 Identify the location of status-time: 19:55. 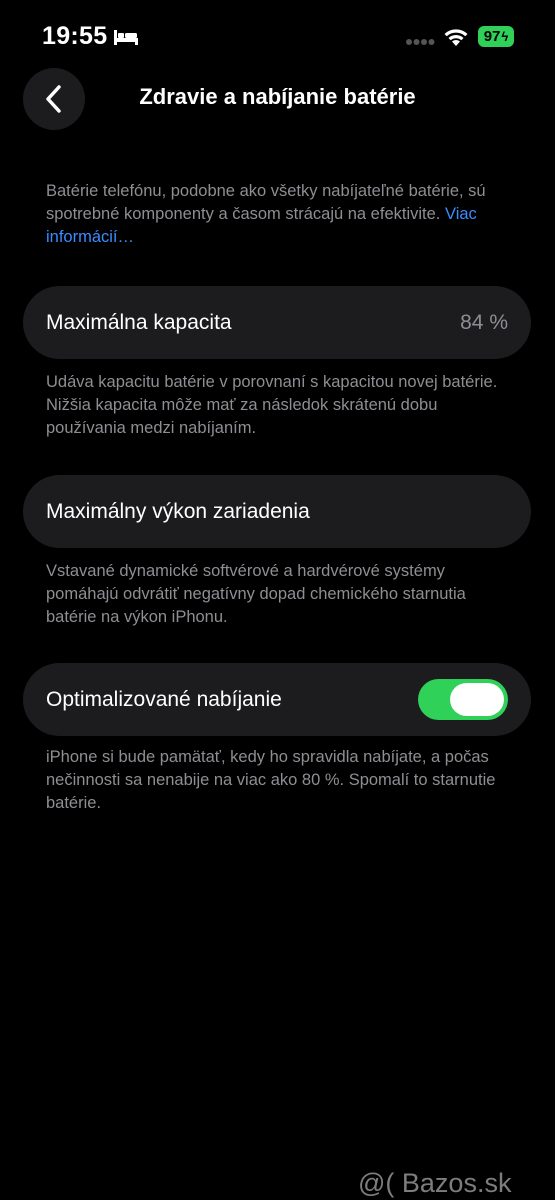
(75, 36).